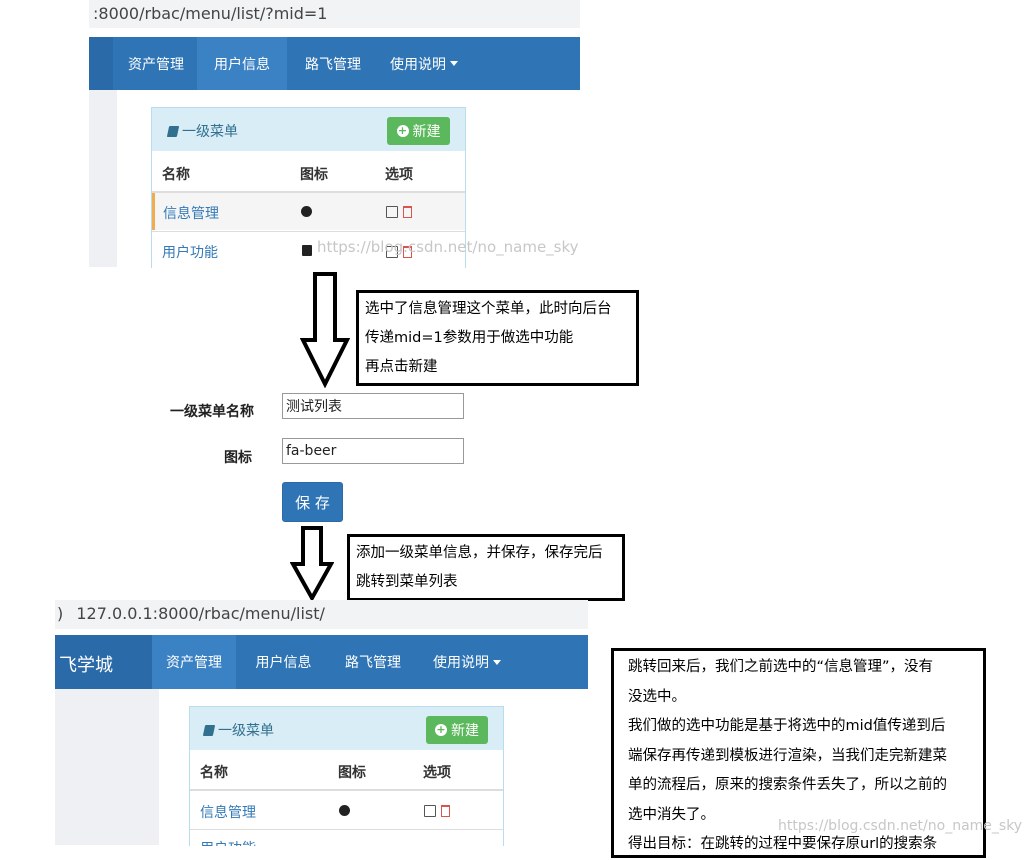  What do you see at coordinates (86, 665) in the screenshot?
I see `brand-title: 飞学城` at bounding box center [86, 665].